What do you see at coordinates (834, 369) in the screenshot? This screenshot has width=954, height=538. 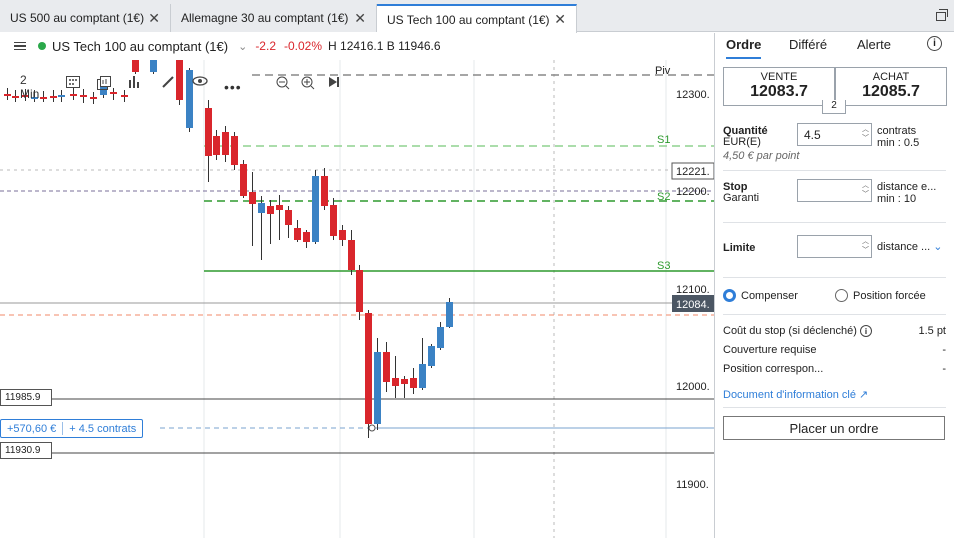 I see `position-row: Position correspon... -` at bounding box center [834, 369].